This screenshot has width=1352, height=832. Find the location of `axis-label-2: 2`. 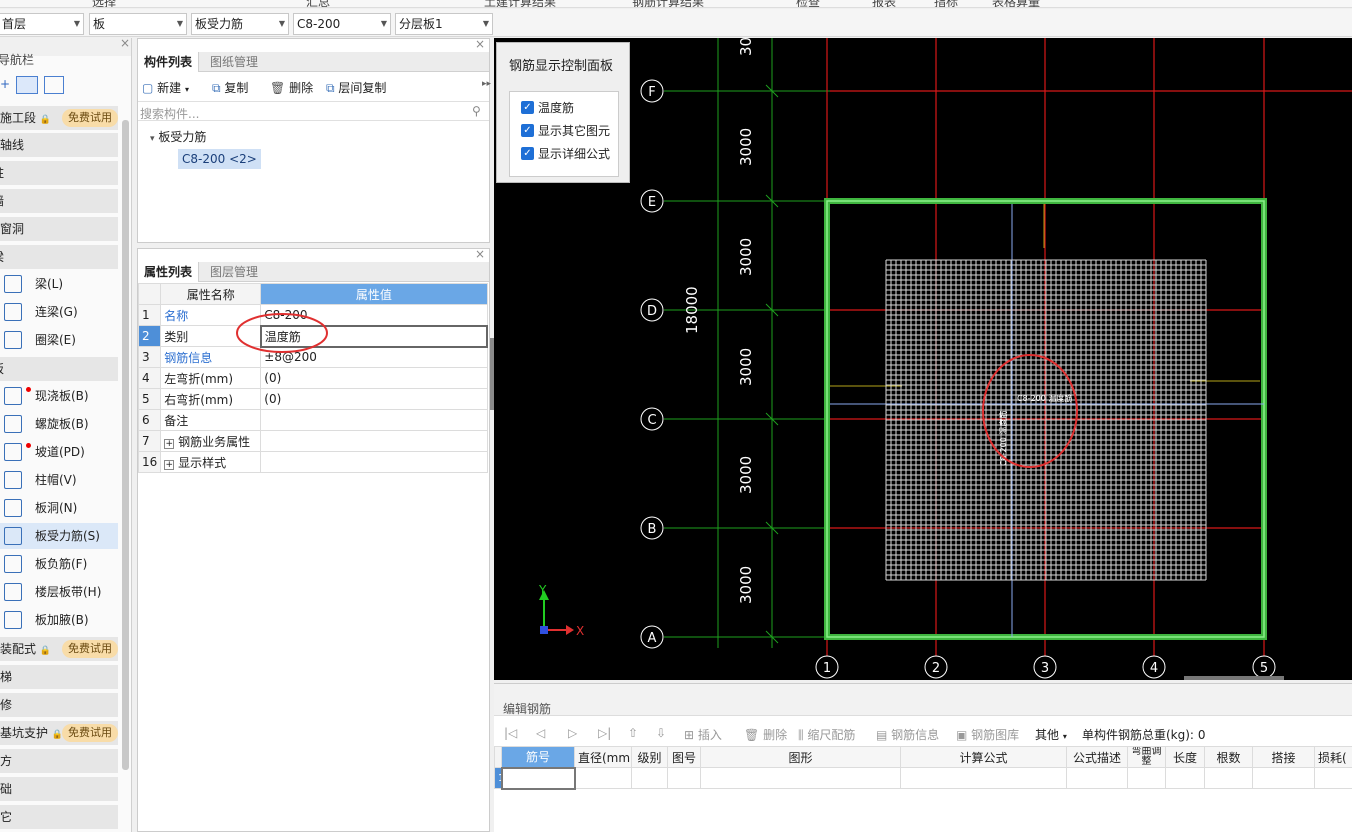

axis-label-2: 2 is located at coordinates (936, 668).